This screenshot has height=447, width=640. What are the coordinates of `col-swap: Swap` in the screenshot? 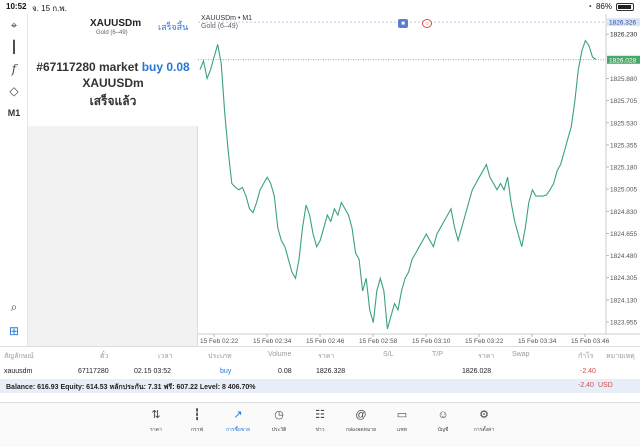 It's located at (521, 354).